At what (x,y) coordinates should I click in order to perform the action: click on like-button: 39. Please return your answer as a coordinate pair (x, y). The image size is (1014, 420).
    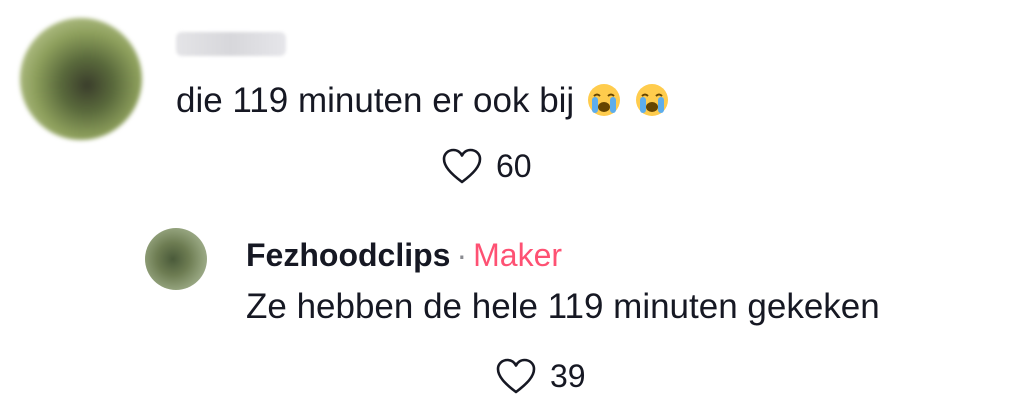
    Looking at the image, I should click on (540, 376).